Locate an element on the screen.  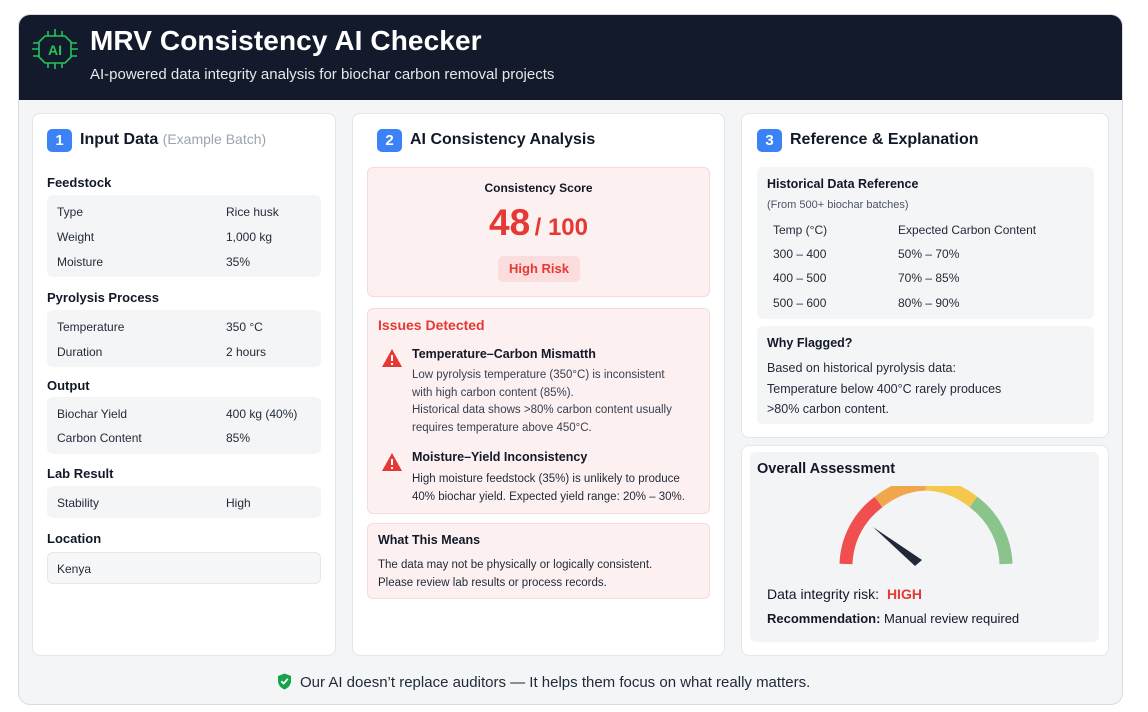
historical-title: Historical Data Reference is located at coordinates (843, 184).